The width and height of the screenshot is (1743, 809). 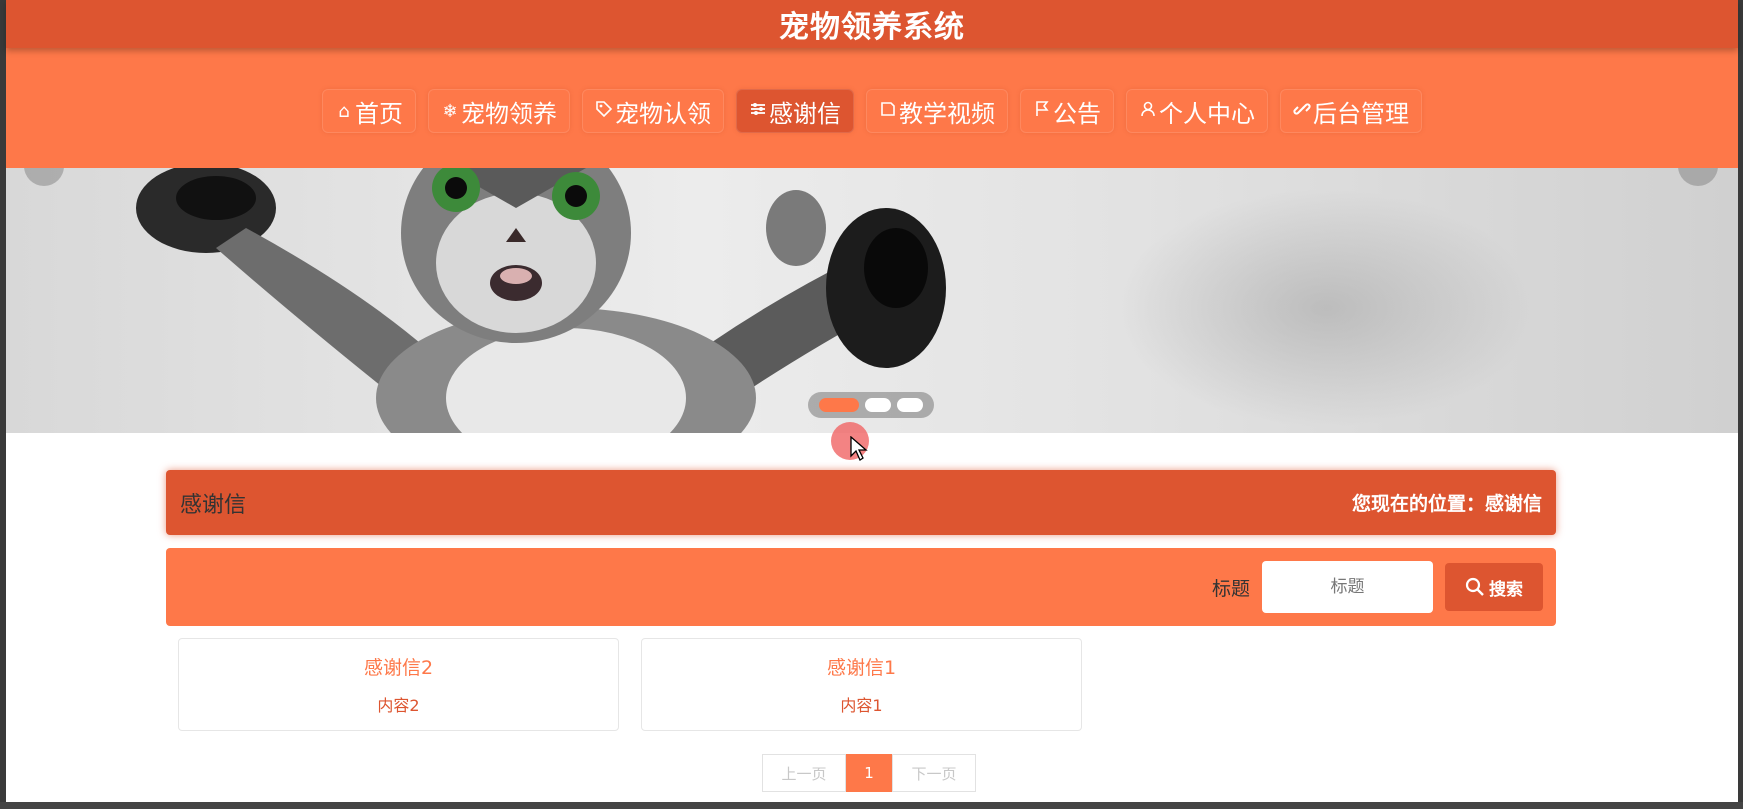 I want to click on nav-item-pet-adoption: ❄ 宠物领养, so click(x=499, y=111).